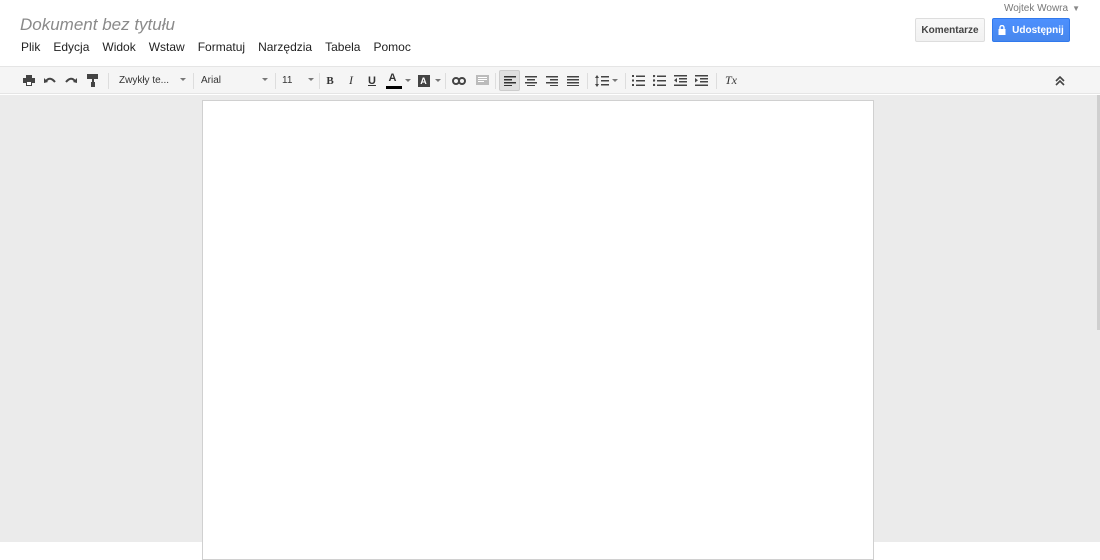  I want to click on align-justify-icon, so click(572, 80).